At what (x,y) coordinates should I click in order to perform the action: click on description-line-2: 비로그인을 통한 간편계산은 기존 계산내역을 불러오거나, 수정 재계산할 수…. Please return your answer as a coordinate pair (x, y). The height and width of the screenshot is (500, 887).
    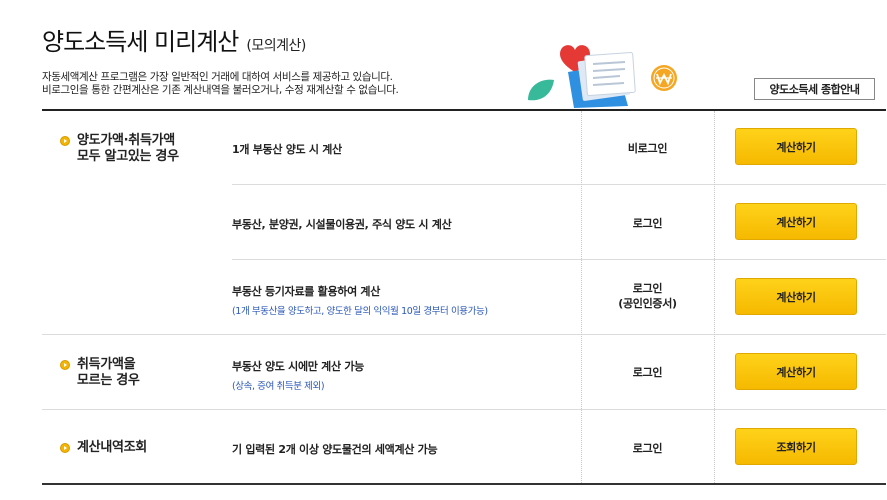
    Looking at the image, I should click on (220, 90).